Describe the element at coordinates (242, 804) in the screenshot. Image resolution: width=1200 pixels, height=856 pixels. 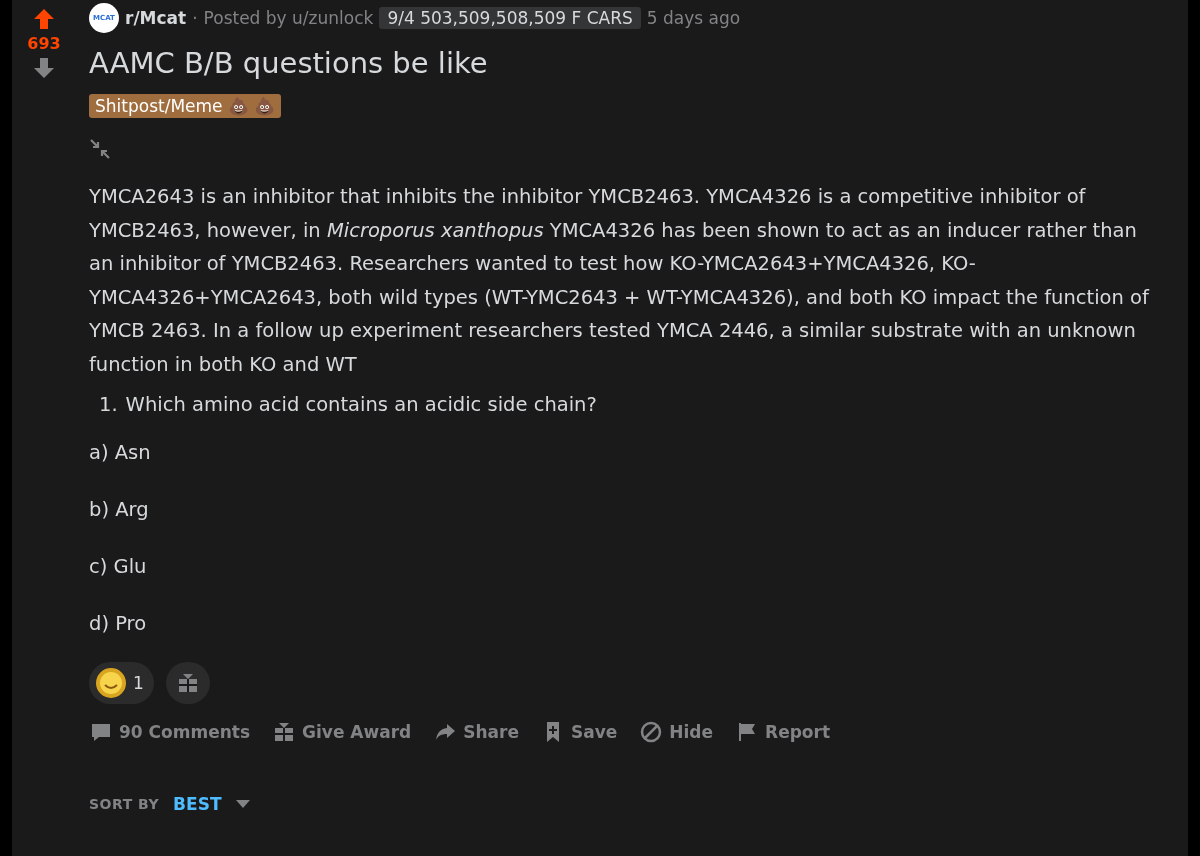
I see `caret-icon` at that location.